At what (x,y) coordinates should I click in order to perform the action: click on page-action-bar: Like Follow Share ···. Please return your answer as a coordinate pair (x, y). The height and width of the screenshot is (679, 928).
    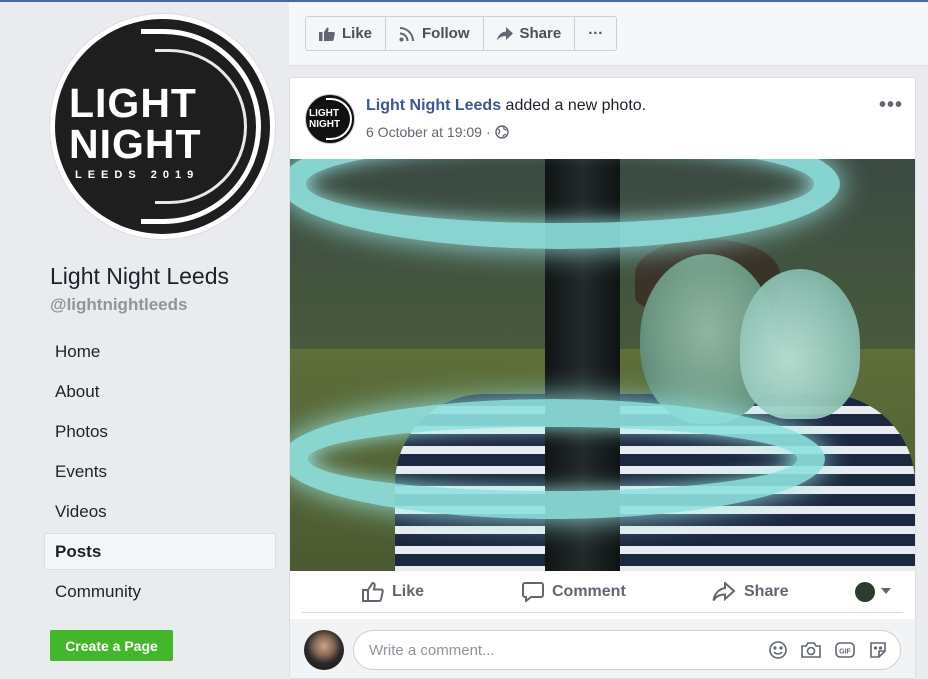
    Looking at the image, I should click on (461, 33).